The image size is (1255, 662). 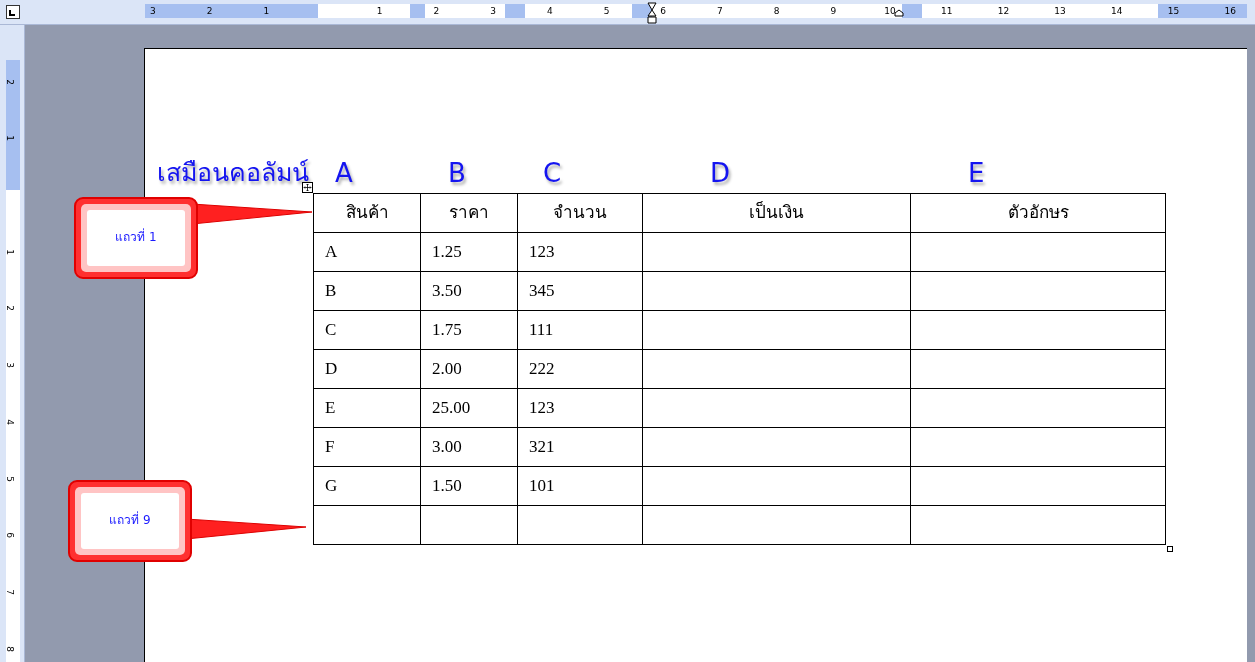 What do you see at coordinates (367, 447) in the screenshot?
I see `table-cell: F` at bounding box center [367, 447].